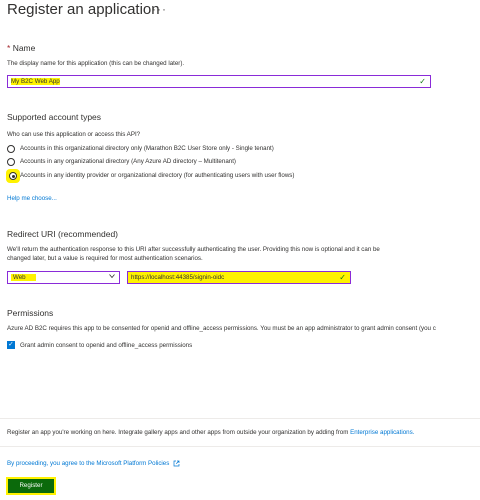 This screenshot has height=500, width=480. Describe the element at coordinates (23, 277) in the screenshot. I see `platform-select-value: Web` at that location.